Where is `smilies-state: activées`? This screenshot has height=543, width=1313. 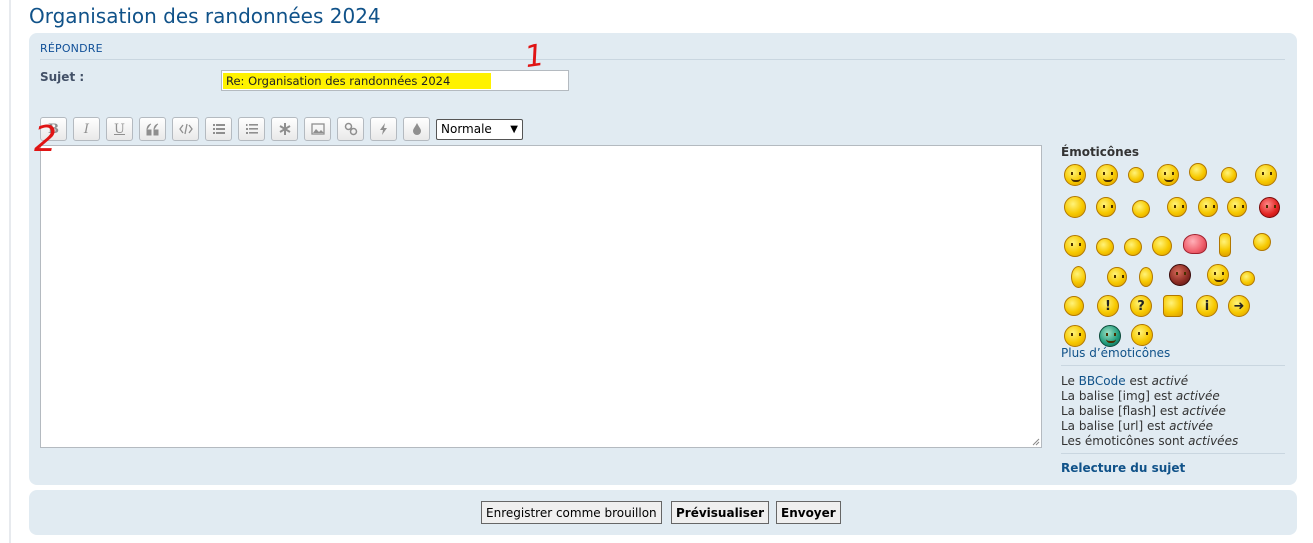
smilies-state: activées is located at coordinates (1213, 441).